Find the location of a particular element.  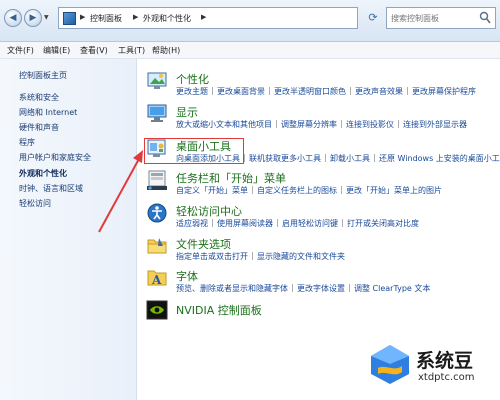

category-title: NVIDIA 控制面板 is located at coordinates (219, 310).